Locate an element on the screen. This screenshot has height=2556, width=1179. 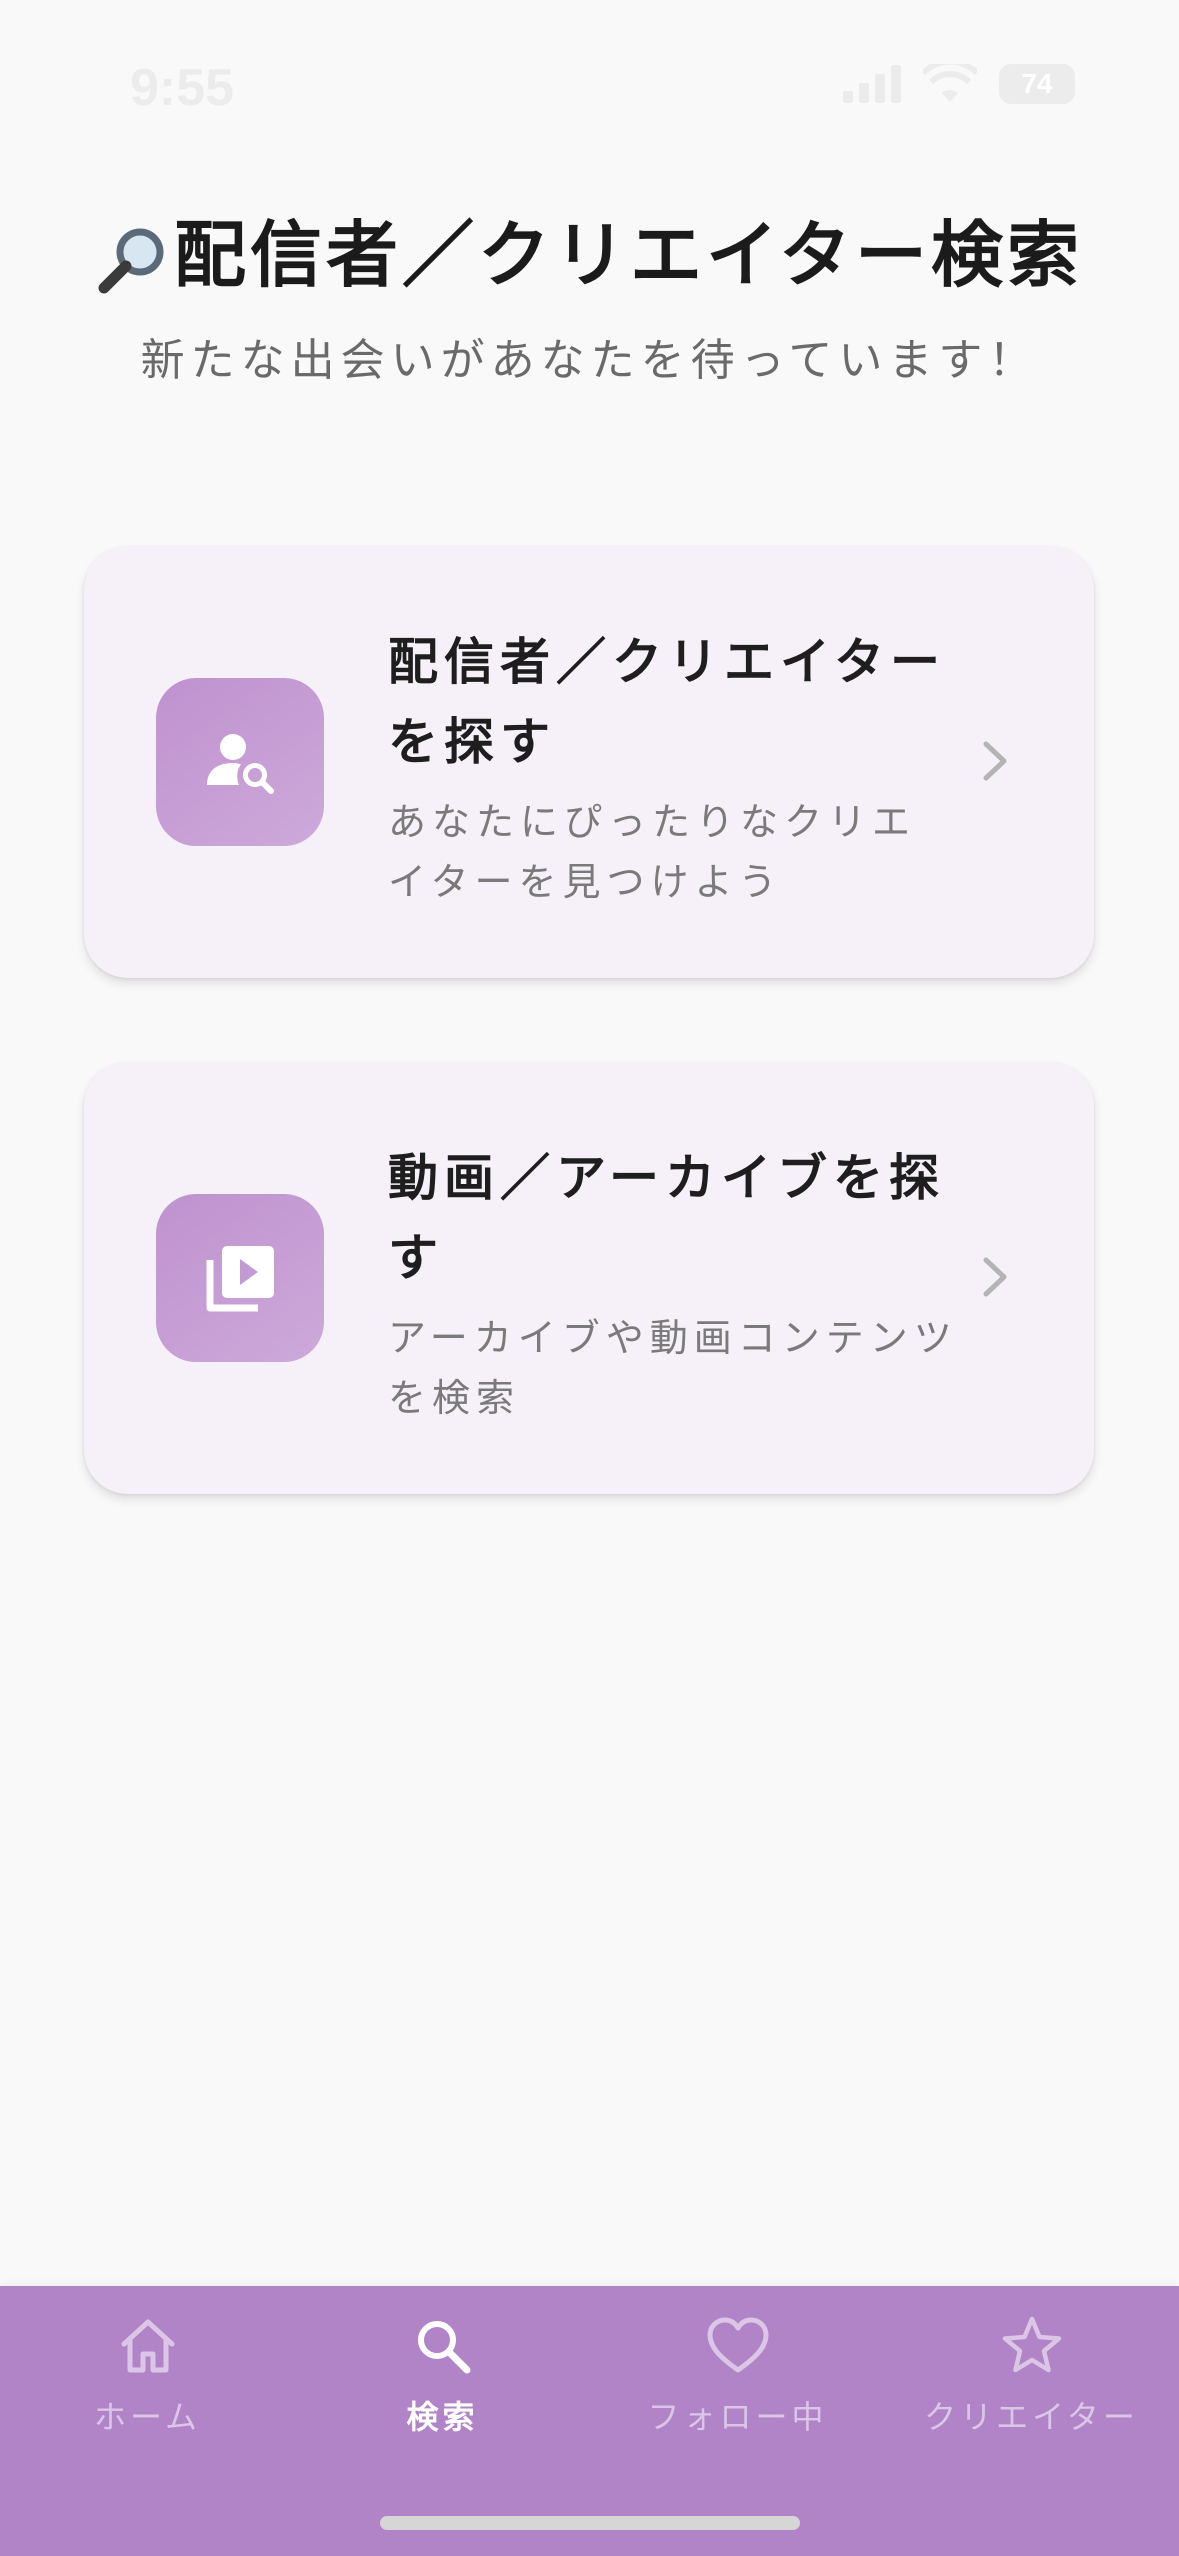
card-text: 配信者／クリエイターを探す あなたにぴったりなクリエイターを見つけよう is located at coordinates (673, 767).